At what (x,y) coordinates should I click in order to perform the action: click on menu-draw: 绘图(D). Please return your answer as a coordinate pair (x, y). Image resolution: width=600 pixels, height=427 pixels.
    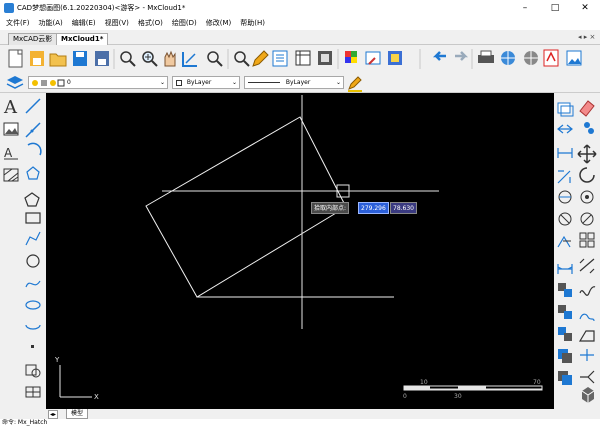
    Looking at the image, I should click on (184, 23).